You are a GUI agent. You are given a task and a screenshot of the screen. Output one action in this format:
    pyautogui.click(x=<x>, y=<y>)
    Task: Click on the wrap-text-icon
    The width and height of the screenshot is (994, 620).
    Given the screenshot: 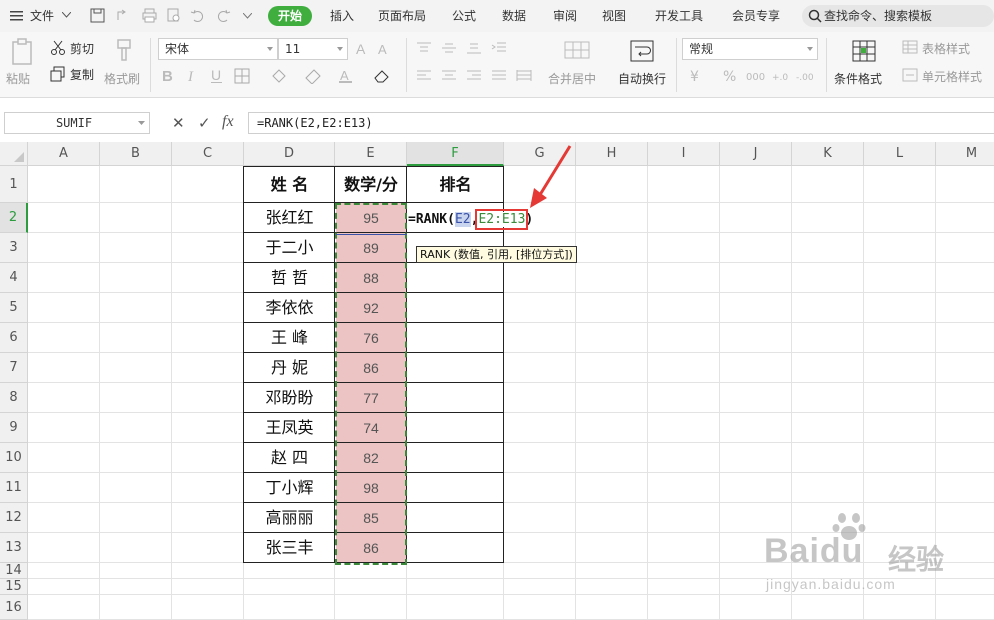 What is the action you would take?
    pyautogui.click(x=642, y=51)
    